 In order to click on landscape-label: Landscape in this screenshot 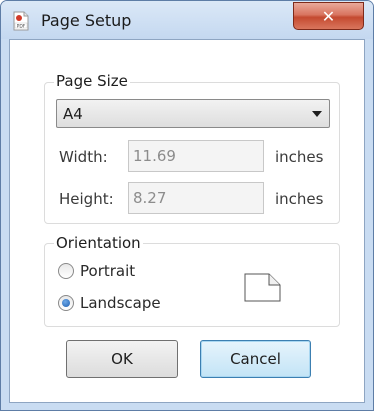, I will do `click(120, 303)`.